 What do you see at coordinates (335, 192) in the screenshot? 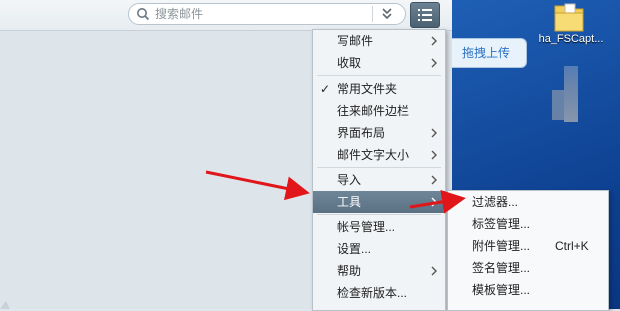
I see `annotation-arrows` at bounding box center [335, 192].